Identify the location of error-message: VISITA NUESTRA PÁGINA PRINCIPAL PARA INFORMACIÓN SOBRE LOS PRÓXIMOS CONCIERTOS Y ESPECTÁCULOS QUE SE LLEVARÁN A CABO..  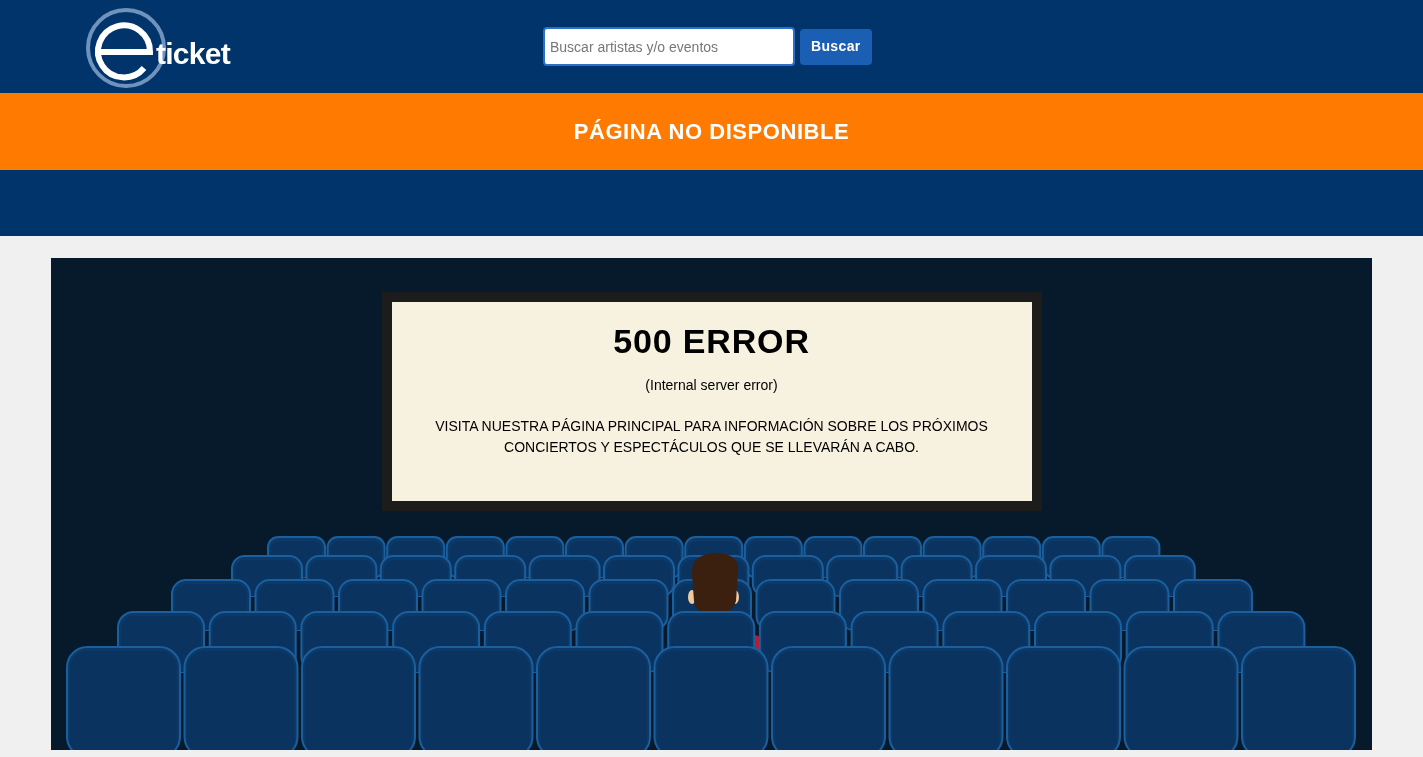
(711, 437).